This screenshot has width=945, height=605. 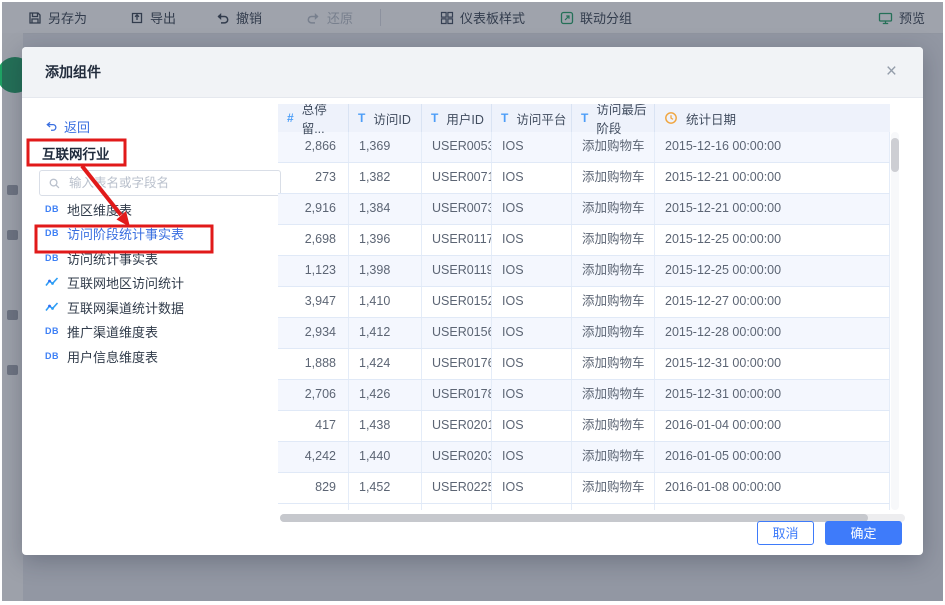 I want to click on table-cell: USER0119, so click(x=457, y=271).